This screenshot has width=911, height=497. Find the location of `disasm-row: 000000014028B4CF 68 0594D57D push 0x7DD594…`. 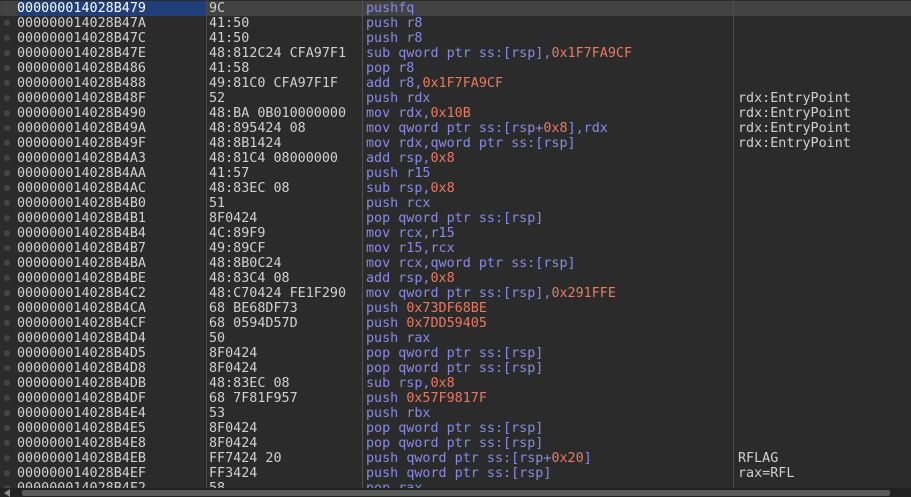

disasm-row: 000000014028B4CF 68 0594D57D push 0x7DD594… is located at coordinates (455, 323).